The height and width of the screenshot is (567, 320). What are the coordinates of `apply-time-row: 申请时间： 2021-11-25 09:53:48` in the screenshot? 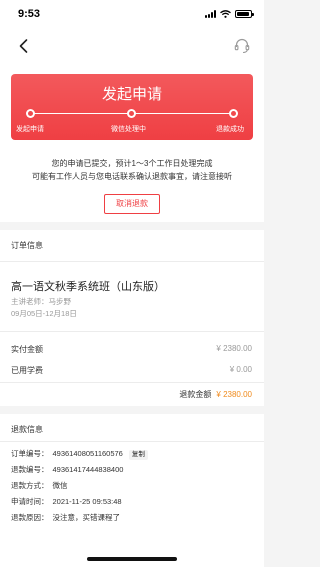 It's located at (66, 501).